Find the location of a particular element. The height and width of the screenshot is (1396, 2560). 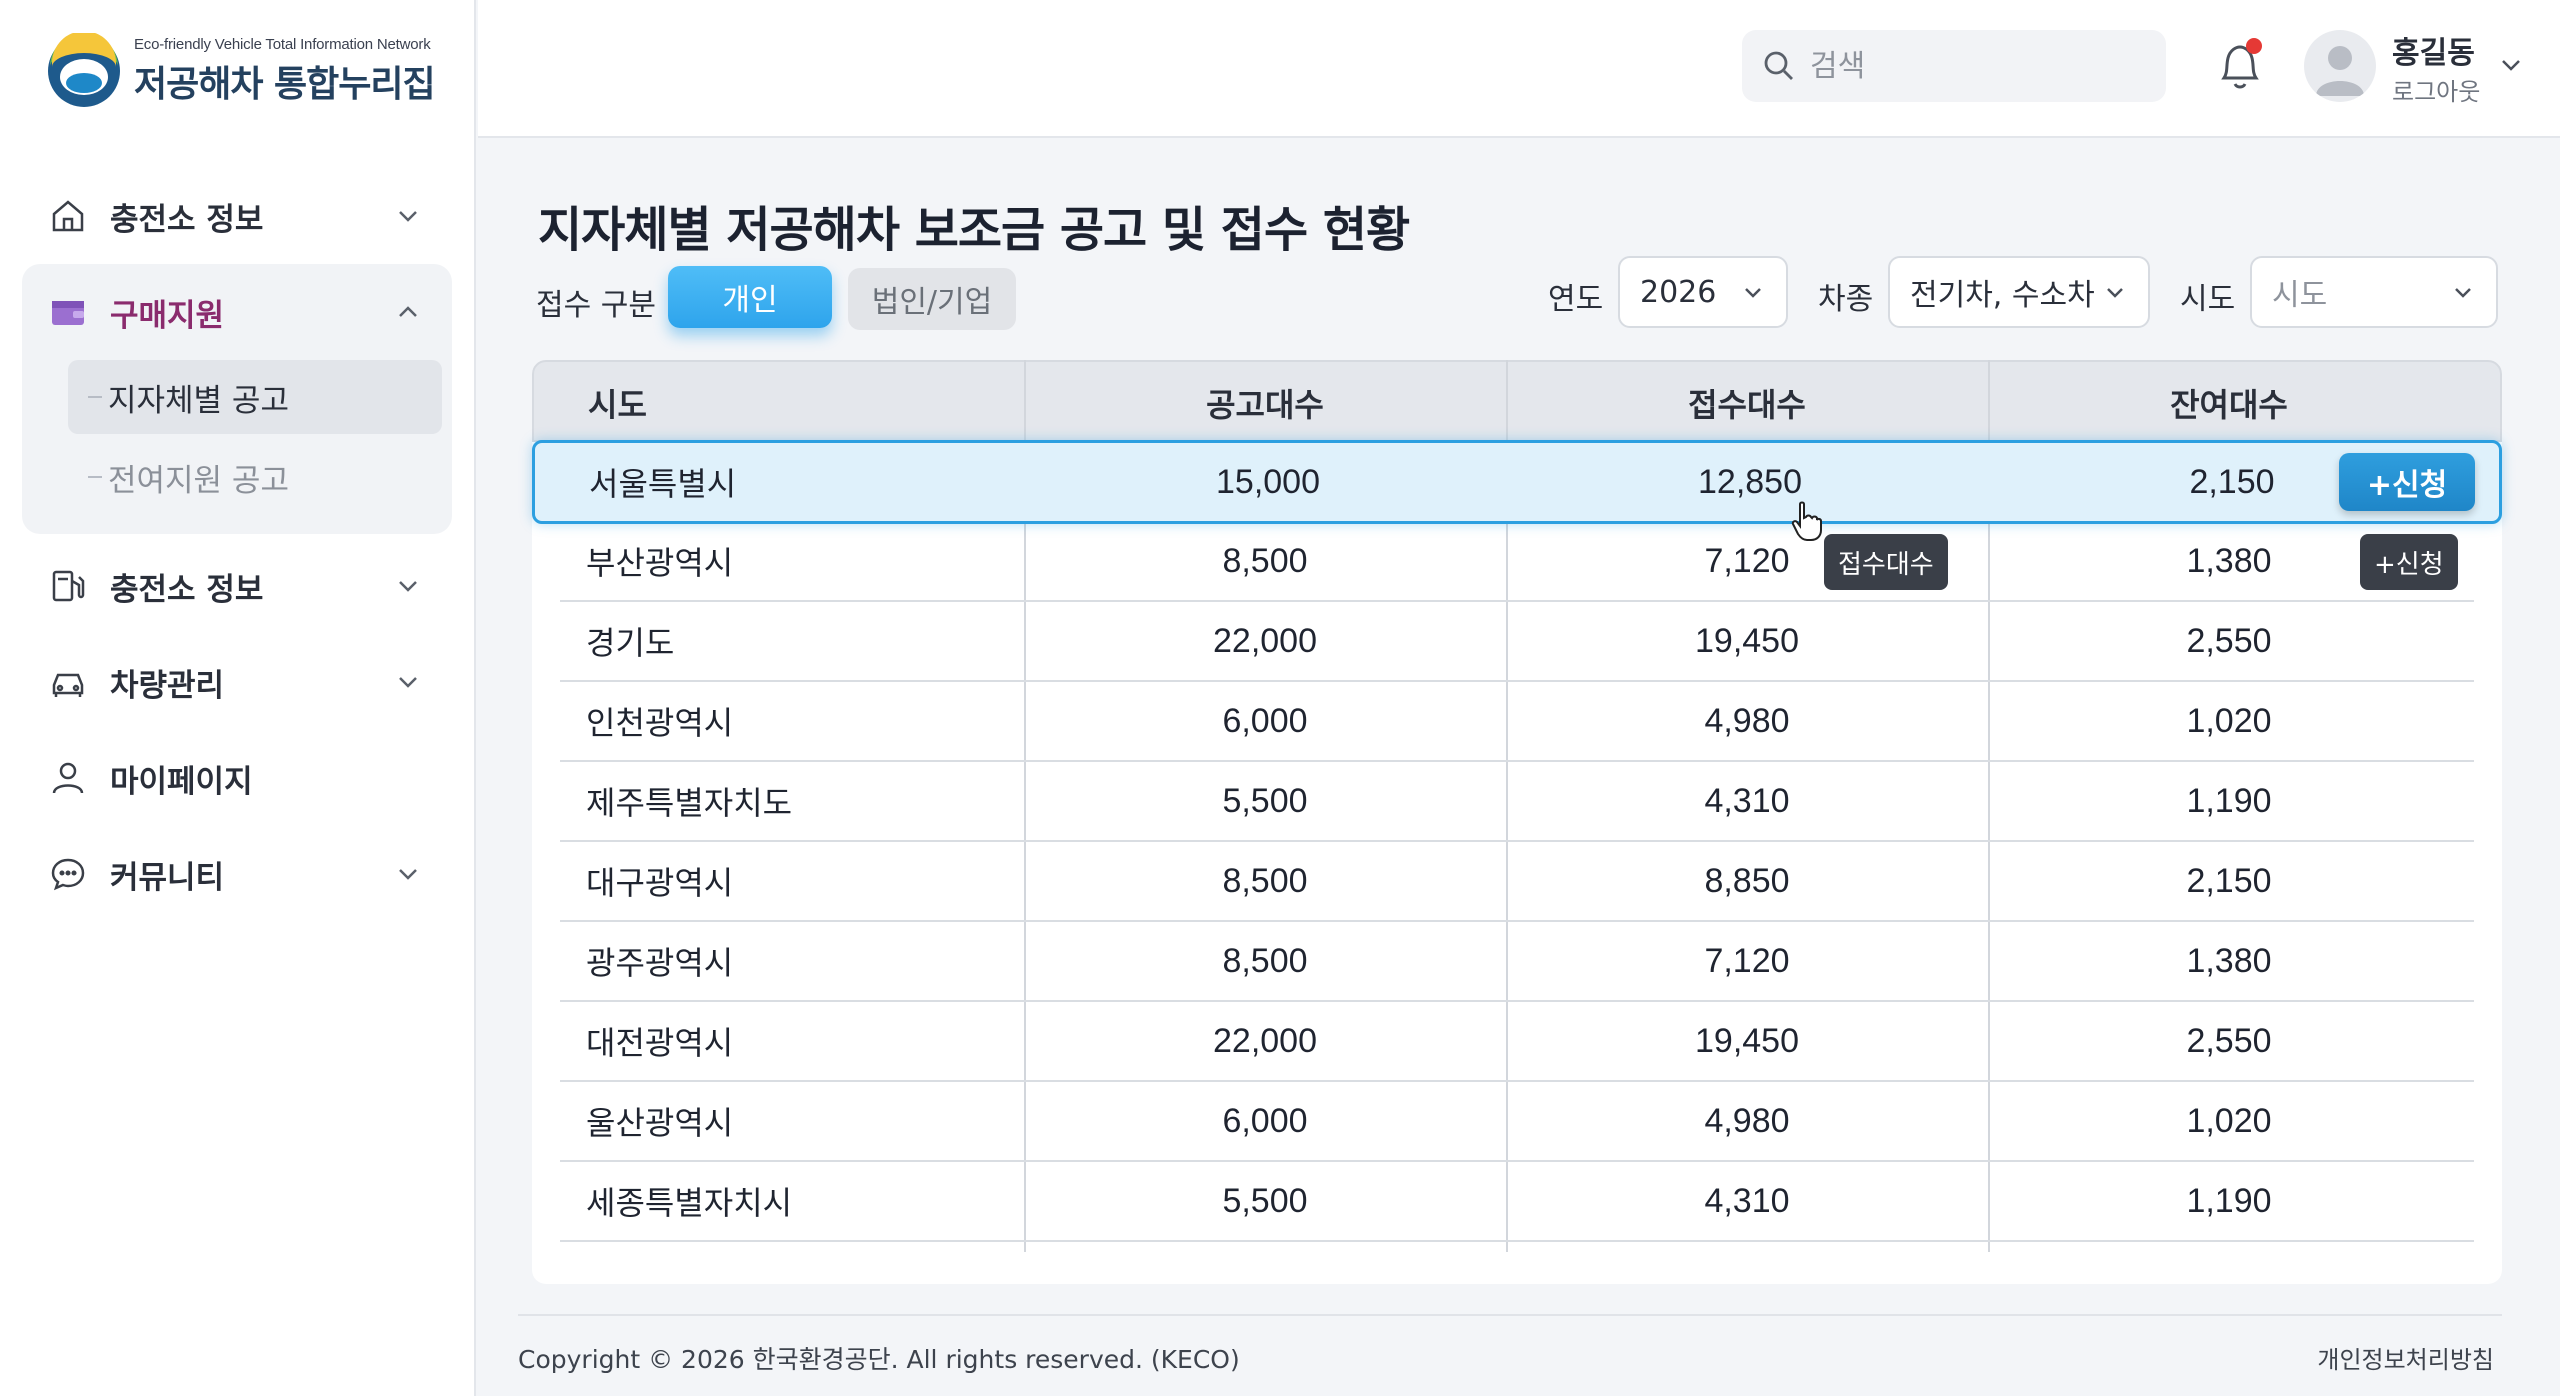

year-select: 2026 is located at coordinates (1703, 292).